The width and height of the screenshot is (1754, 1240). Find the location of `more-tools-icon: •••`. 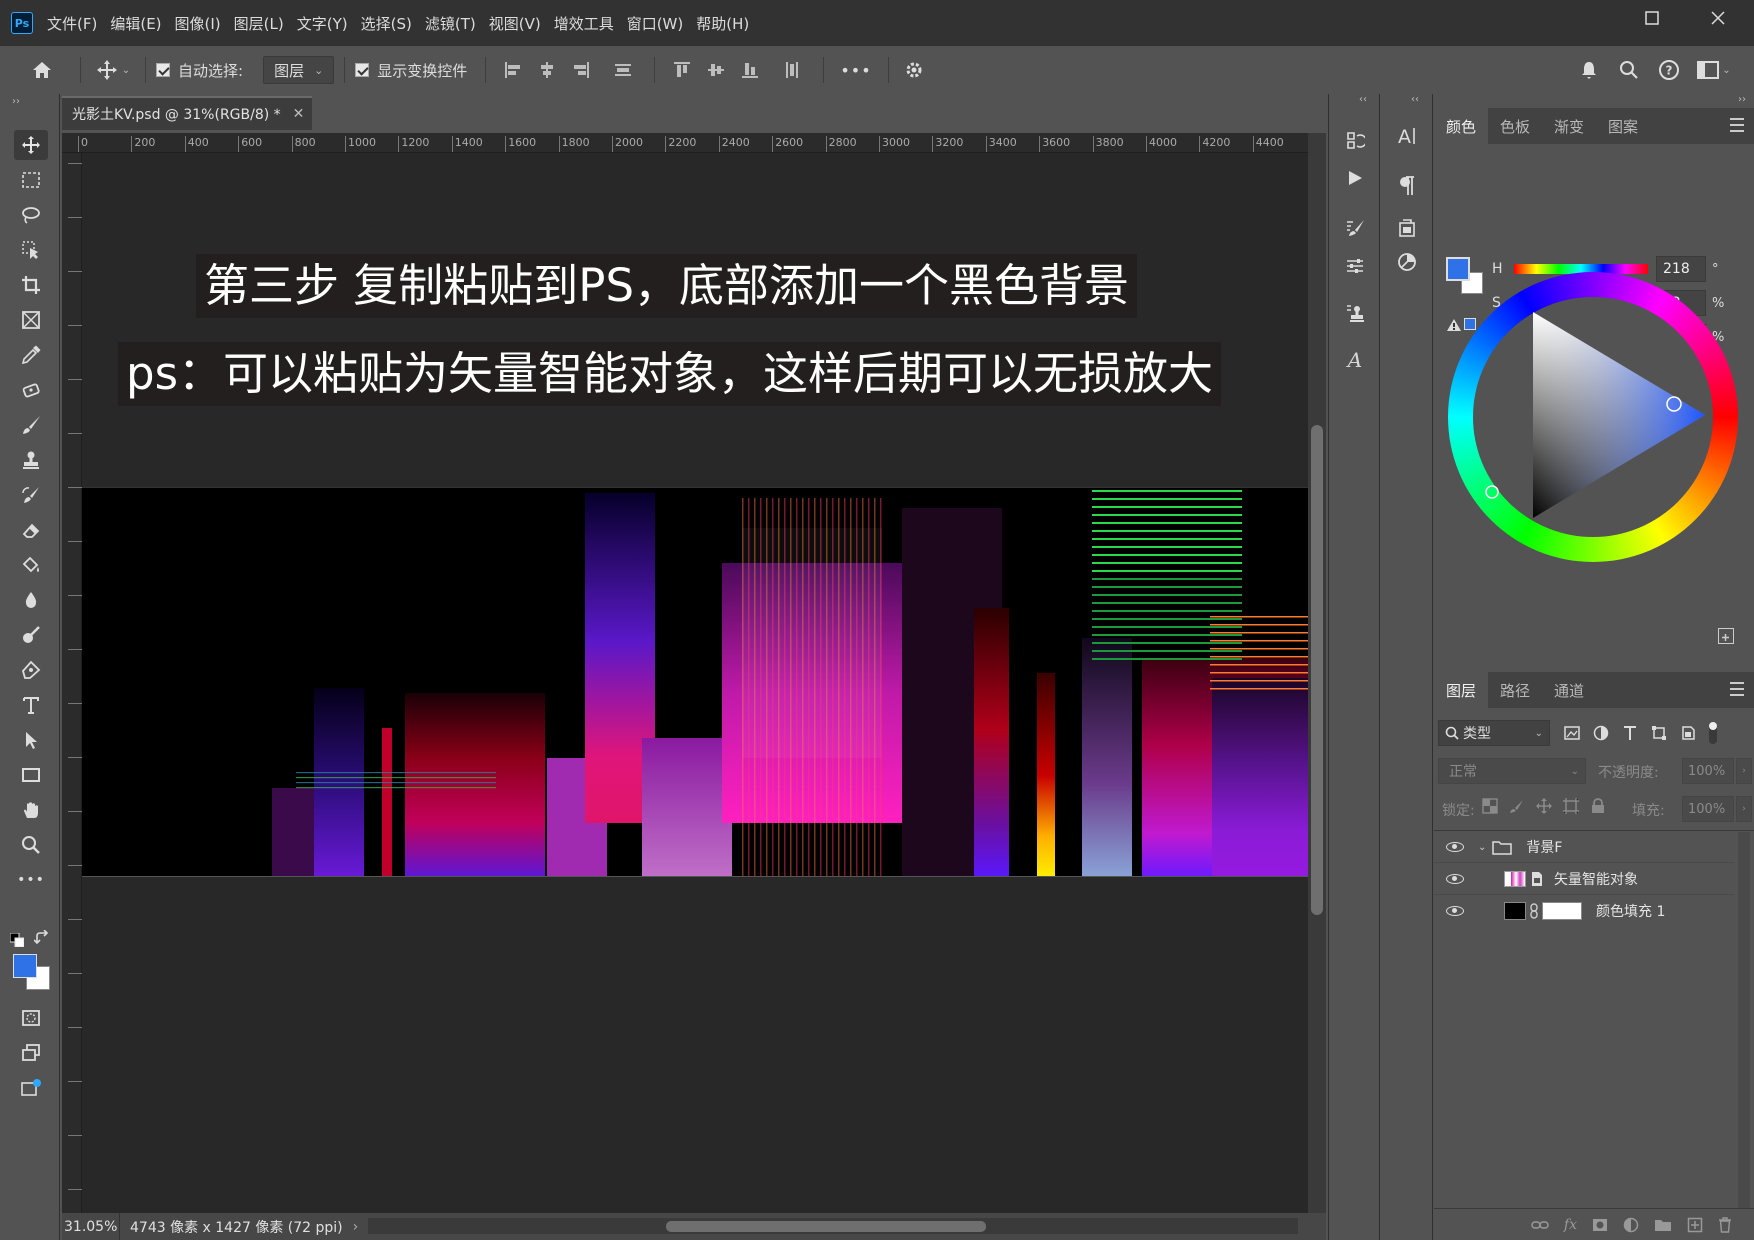

more-tools-icon: ••• is located at coordinates (31, 880).